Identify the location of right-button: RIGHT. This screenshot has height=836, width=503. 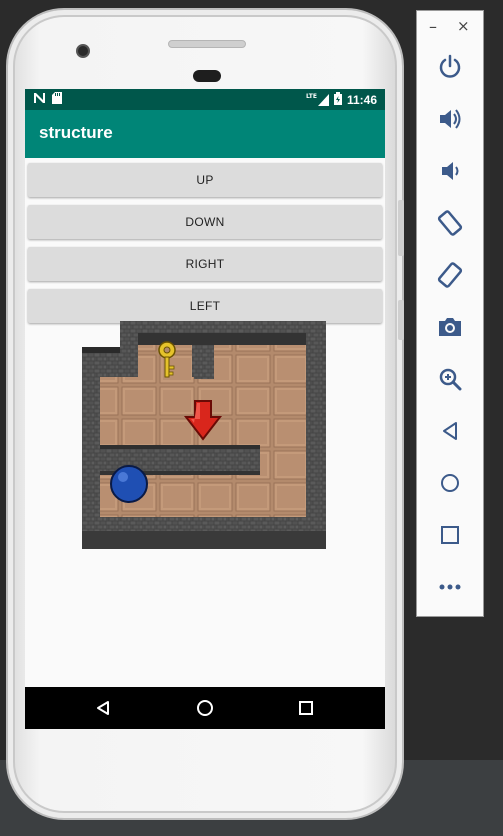
(205, 264).